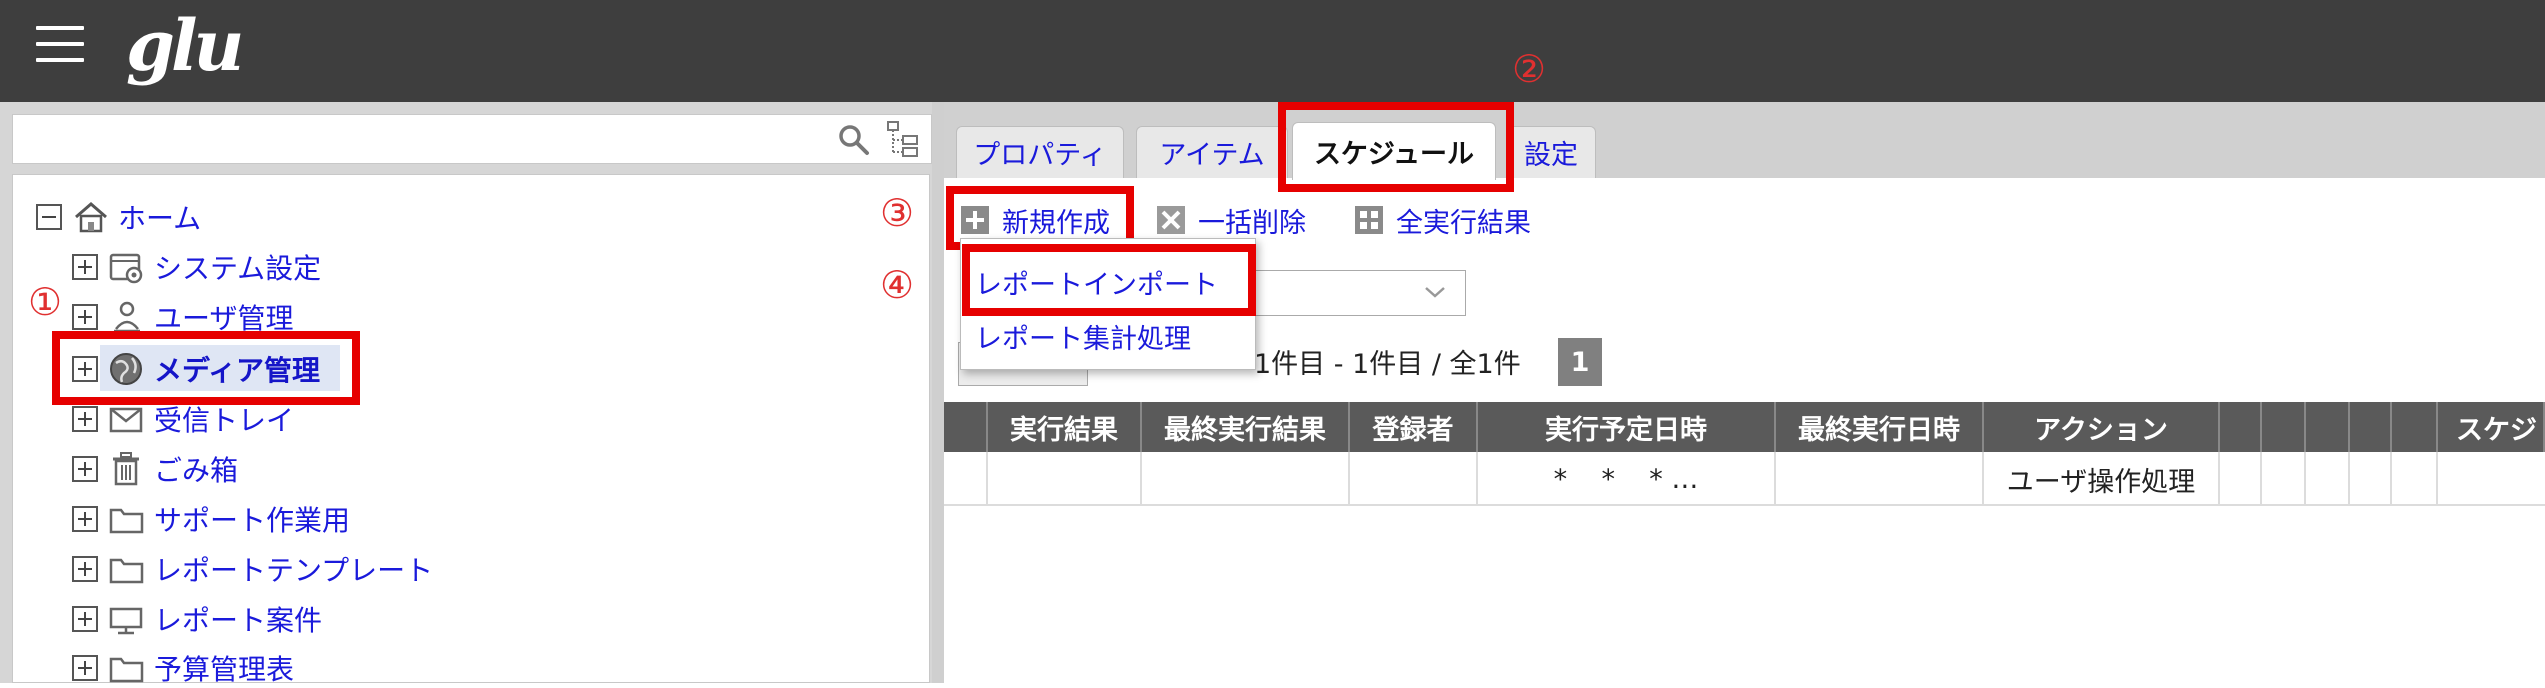  What do you see at coordinates (1108, 304) in the screenshot?
I see `new-dropdown-menu: レポートインポート レポート集計処理` at bounding box center [1108, 304].